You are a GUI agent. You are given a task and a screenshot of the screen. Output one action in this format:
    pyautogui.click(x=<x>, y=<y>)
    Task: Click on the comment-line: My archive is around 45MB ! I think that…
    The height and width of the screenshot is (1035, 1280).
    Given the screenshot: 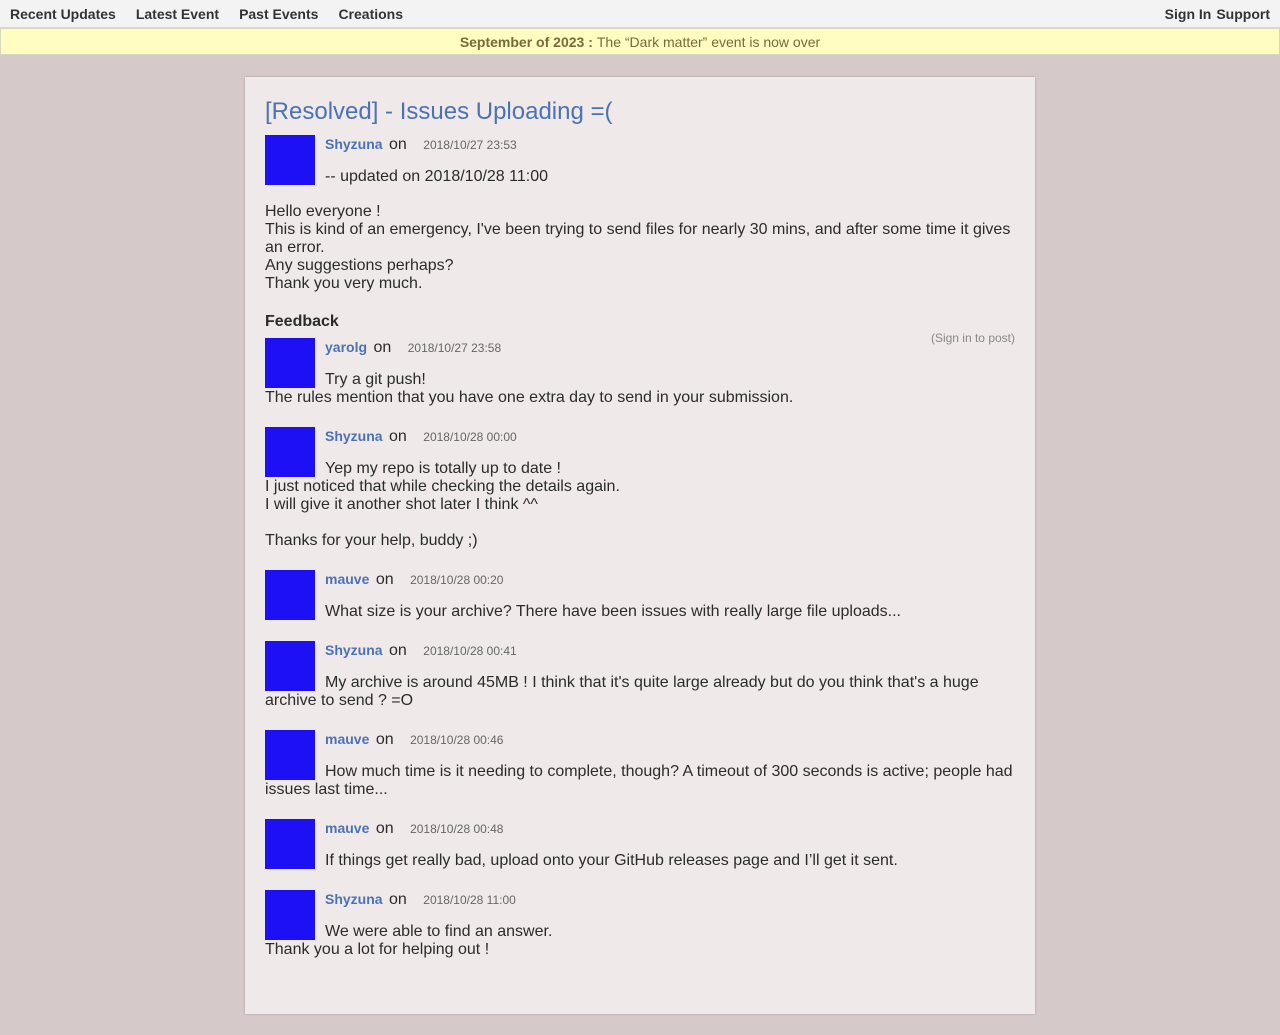 What is the action you would take?
    pyautogui.click(x=622, y=691)
    